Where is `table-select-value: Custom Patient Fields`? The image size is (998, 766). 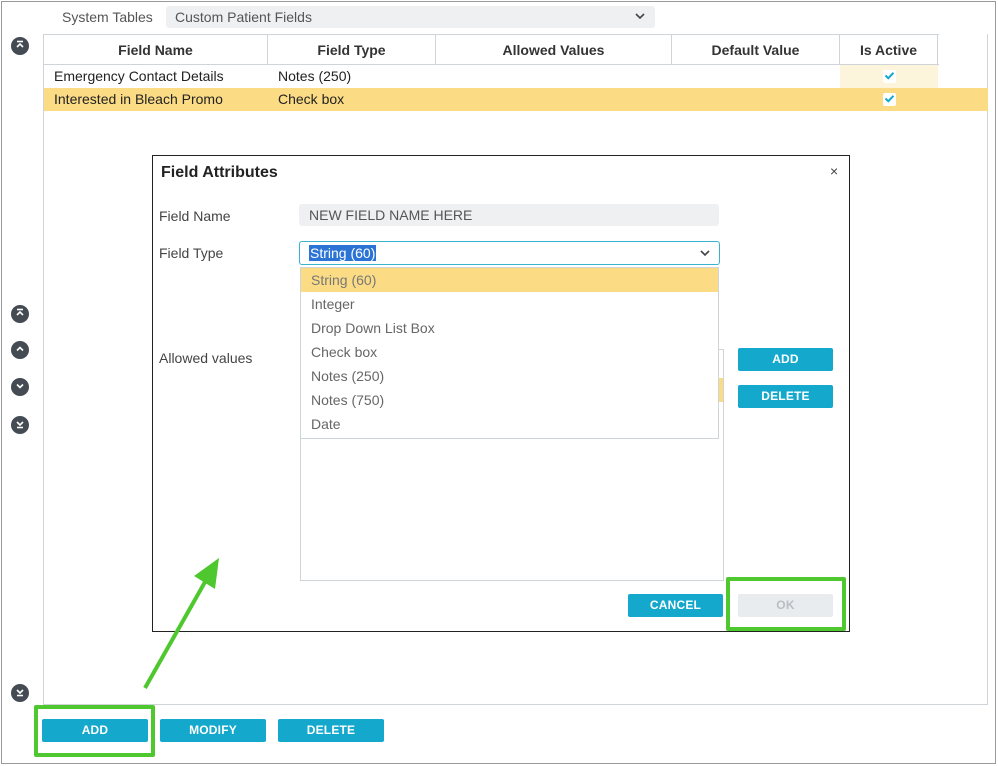 table-select-value: Custom Patient Fields is located at coordinates (243, 17).